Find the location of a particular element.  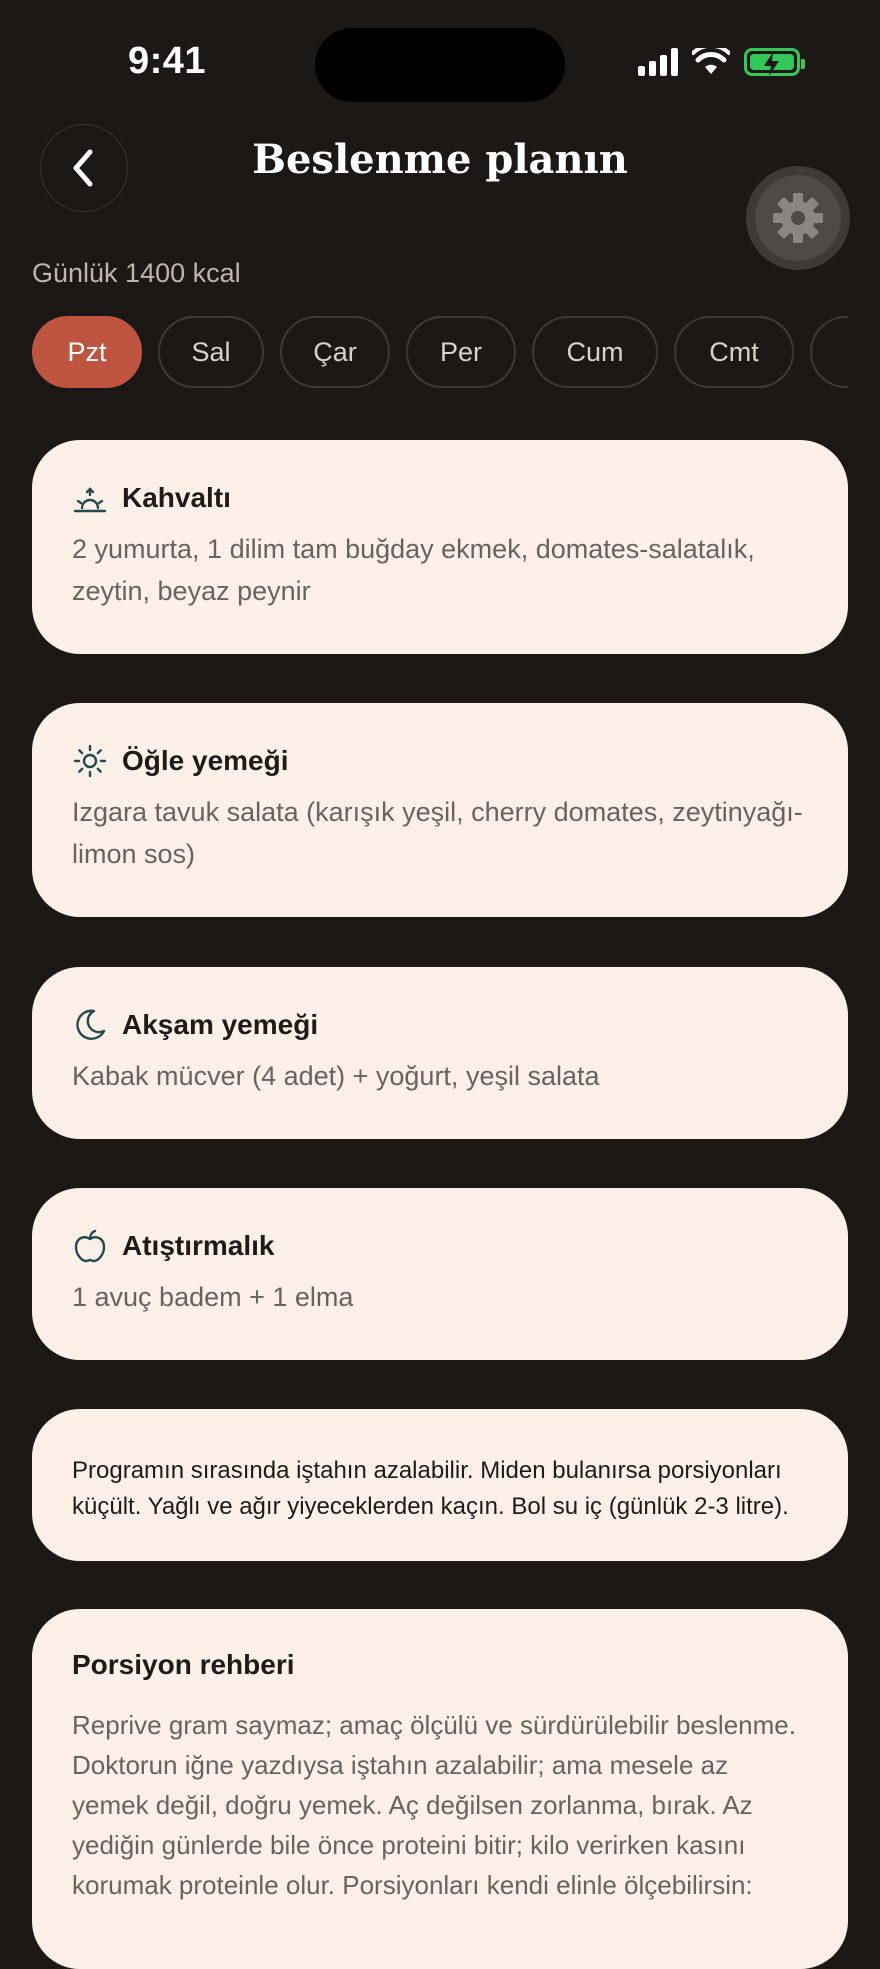

page-title: Beslenme planın is located at coordinates (440, 159).